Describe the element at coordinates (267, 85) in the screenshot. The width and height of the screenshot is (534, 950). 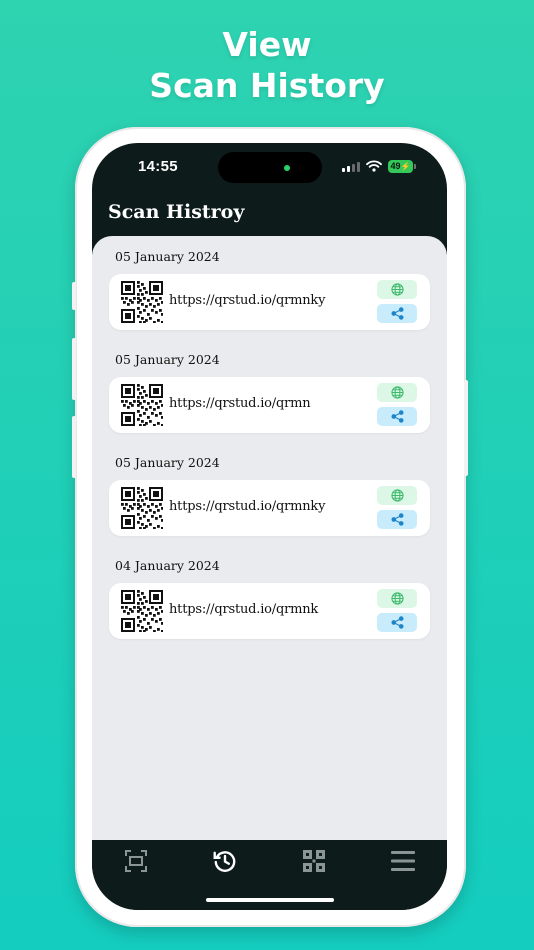
I see `promo-headline-line2: Scan History` at that location.